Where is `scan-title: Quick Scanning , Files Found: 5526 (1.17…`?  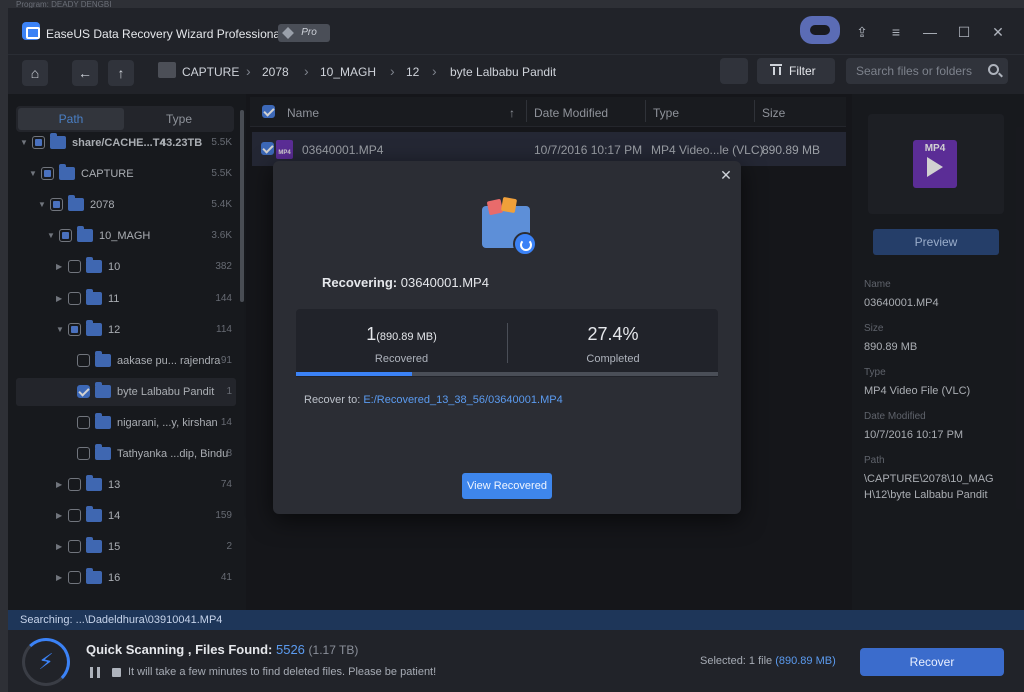
scan-title: Quick Scanning , Files Found: 5526 (1.17… is located at coordinates (222, 649).